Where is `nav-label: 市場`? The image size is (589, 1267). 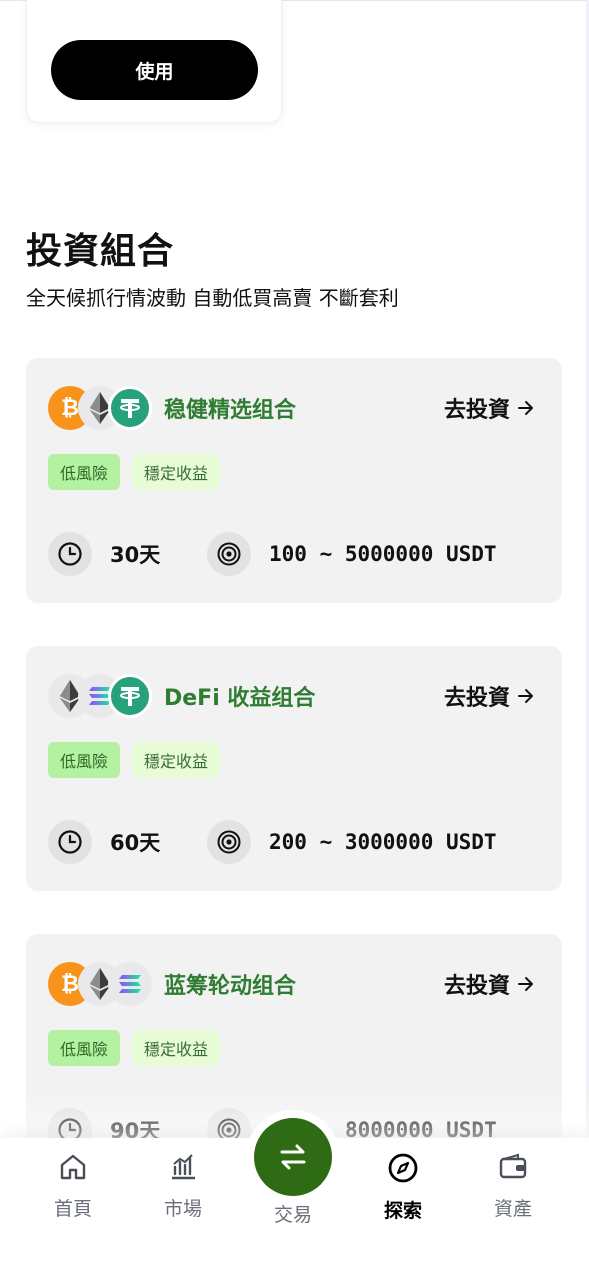
nav-label: 市場 is located at coordinates (182, 1209).